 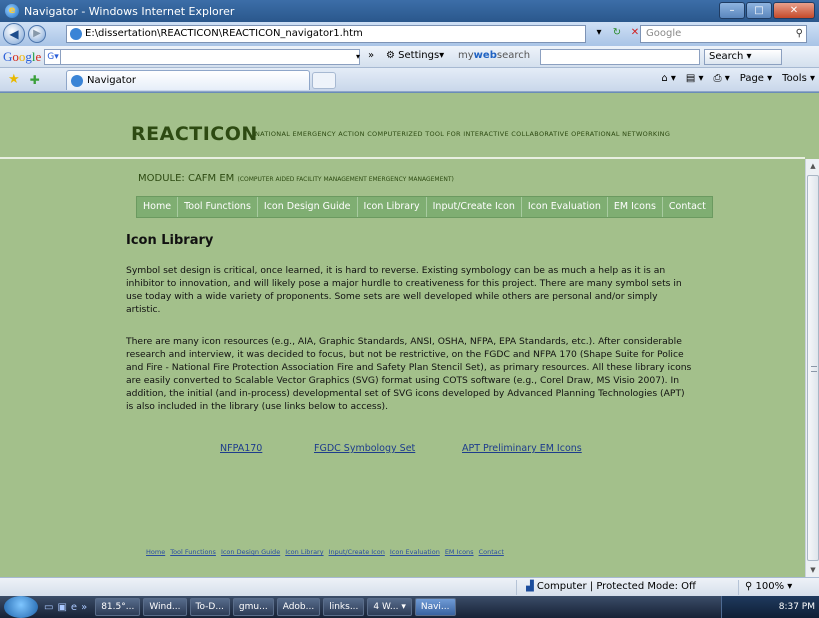 I want to click on minimize-button: –, so click(x=732, y=10).